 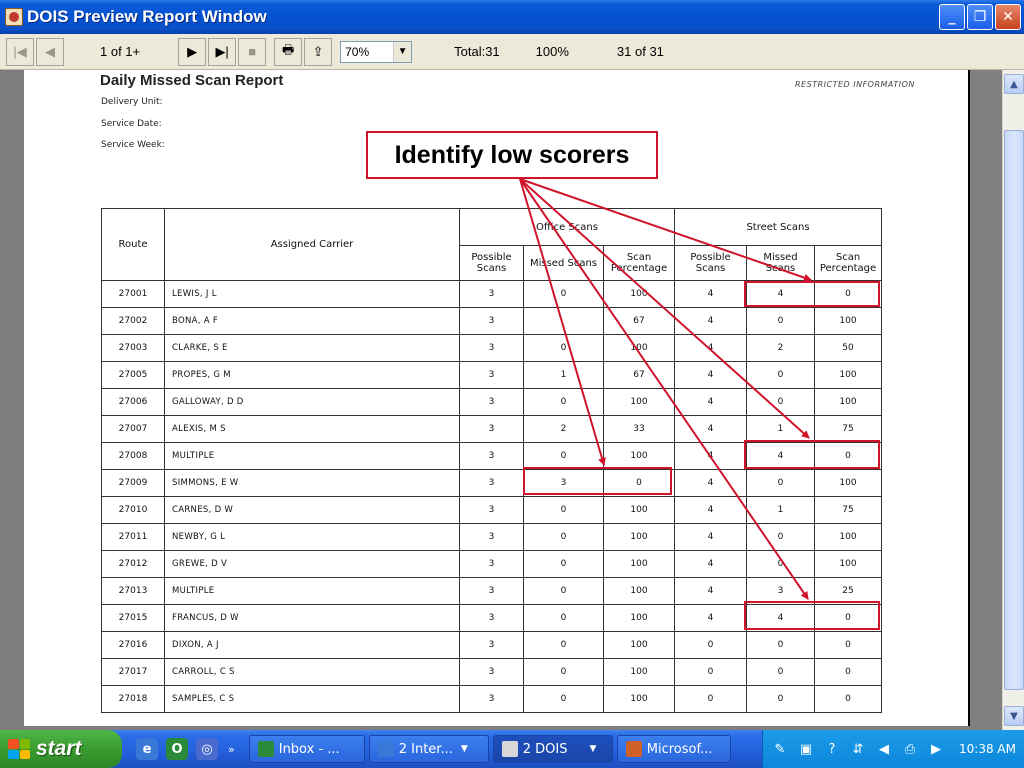 What do you see at coordinates (562, 322) in the screenshot?
I see `arrow-to-simmons` at bounding box center [562, 322].